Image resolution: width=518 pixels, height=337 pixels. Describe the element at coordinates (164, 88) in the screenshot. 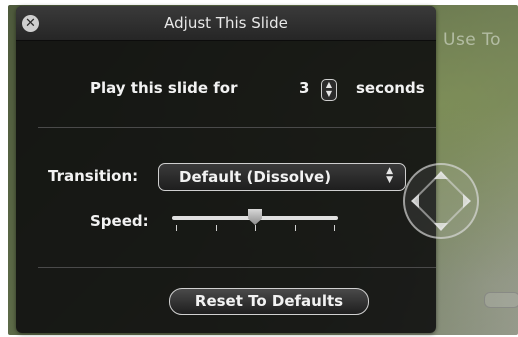

I see `duration-label: Play this slide for` at that location.